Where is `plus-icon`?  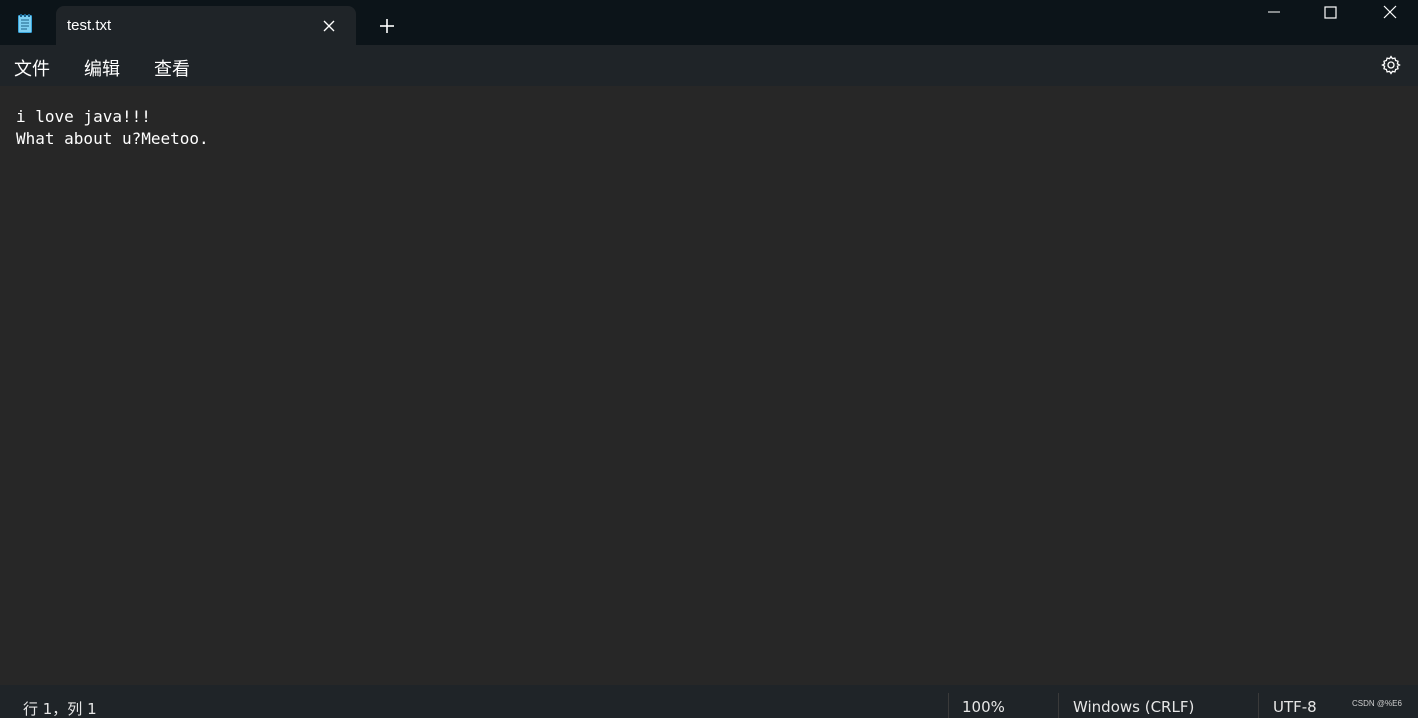
plus-icon is located at coordinates (387, 26).